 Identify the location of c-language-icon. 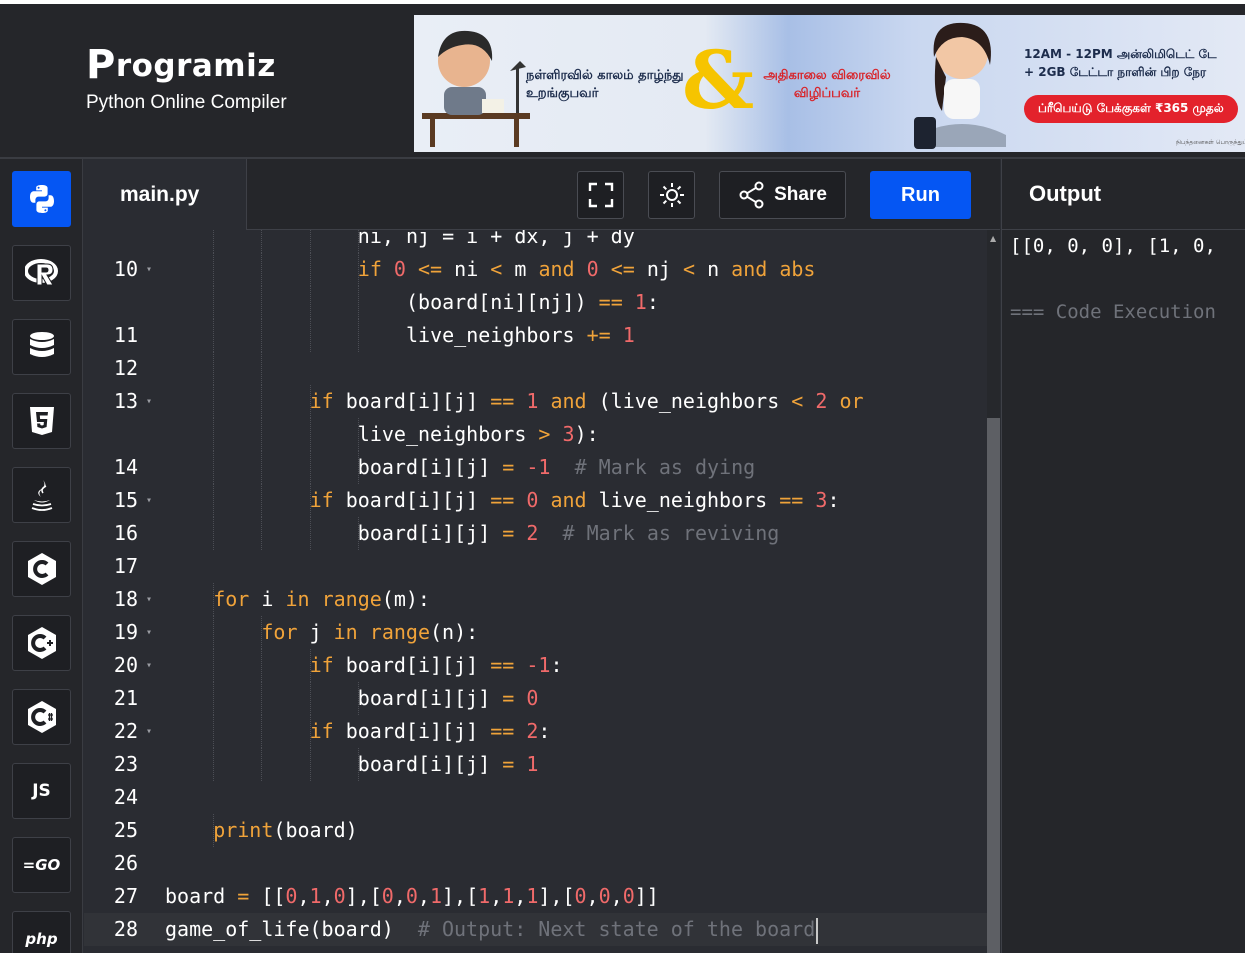
(41, 569).